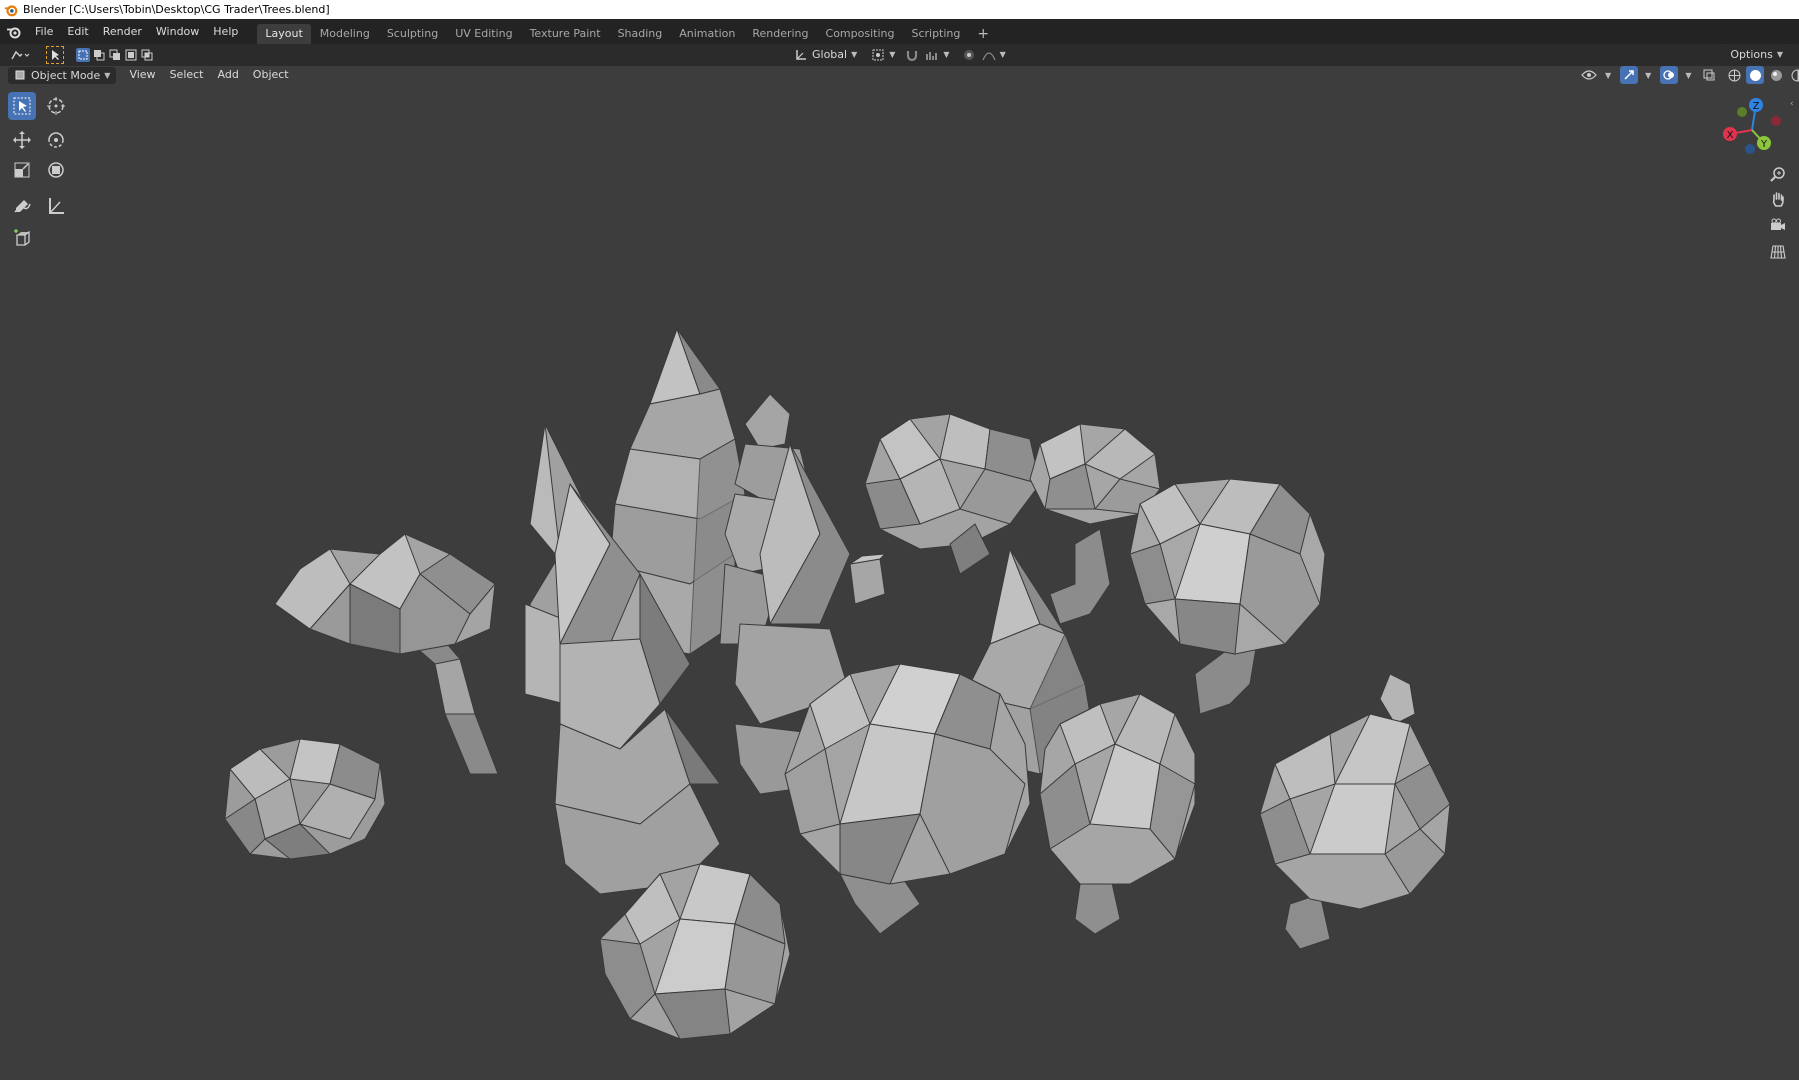 This screenshot has height=1080, width=1799. I want to click on orientation-icon, so click(801, 54).